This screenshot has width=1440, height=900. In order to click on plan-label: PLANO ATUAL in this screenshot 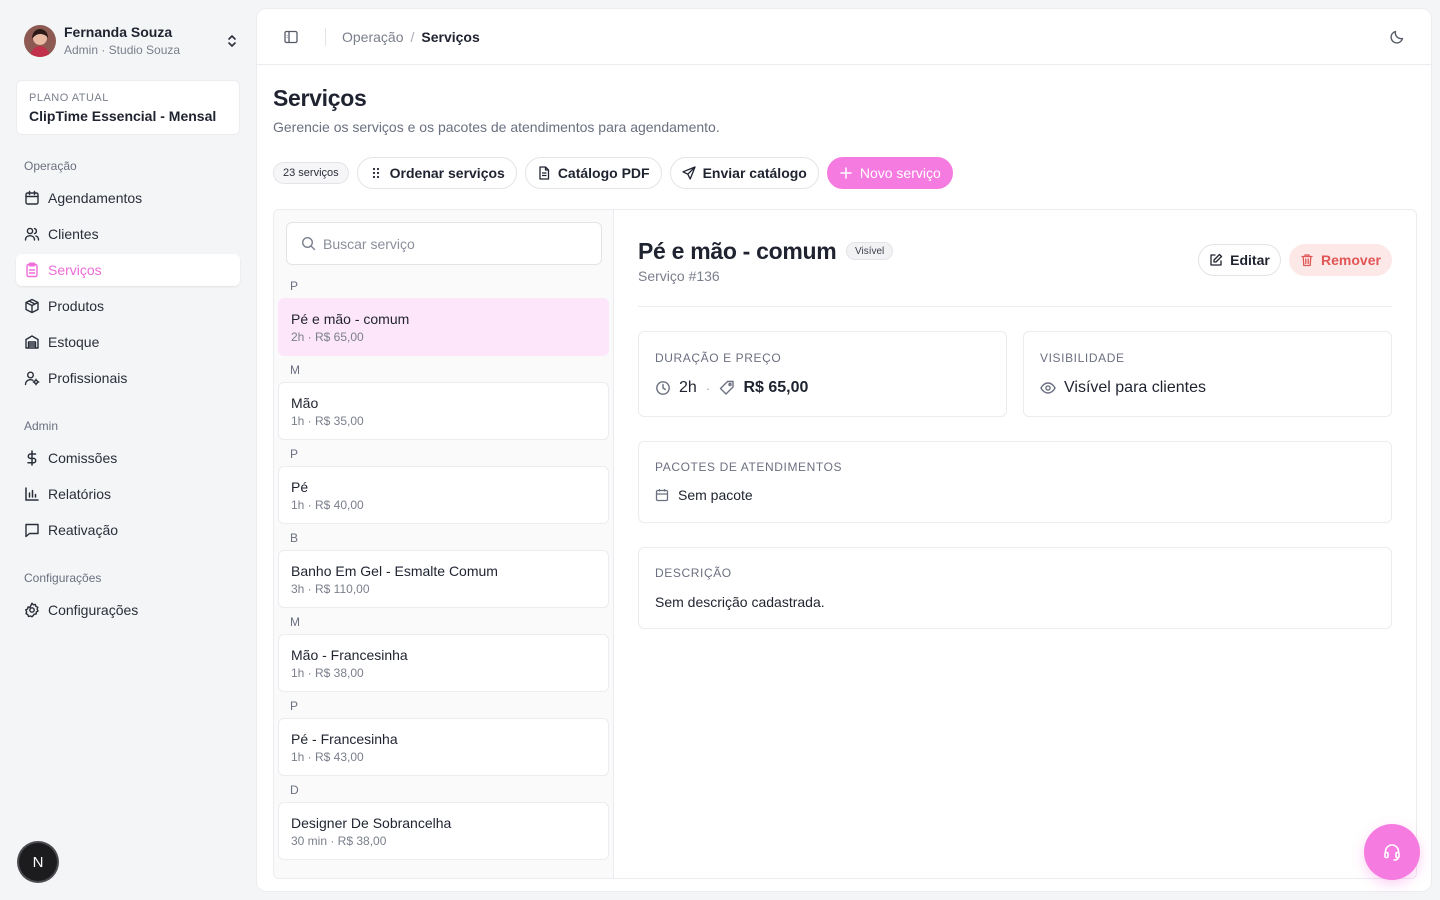, I will do `click(69, 98)`.